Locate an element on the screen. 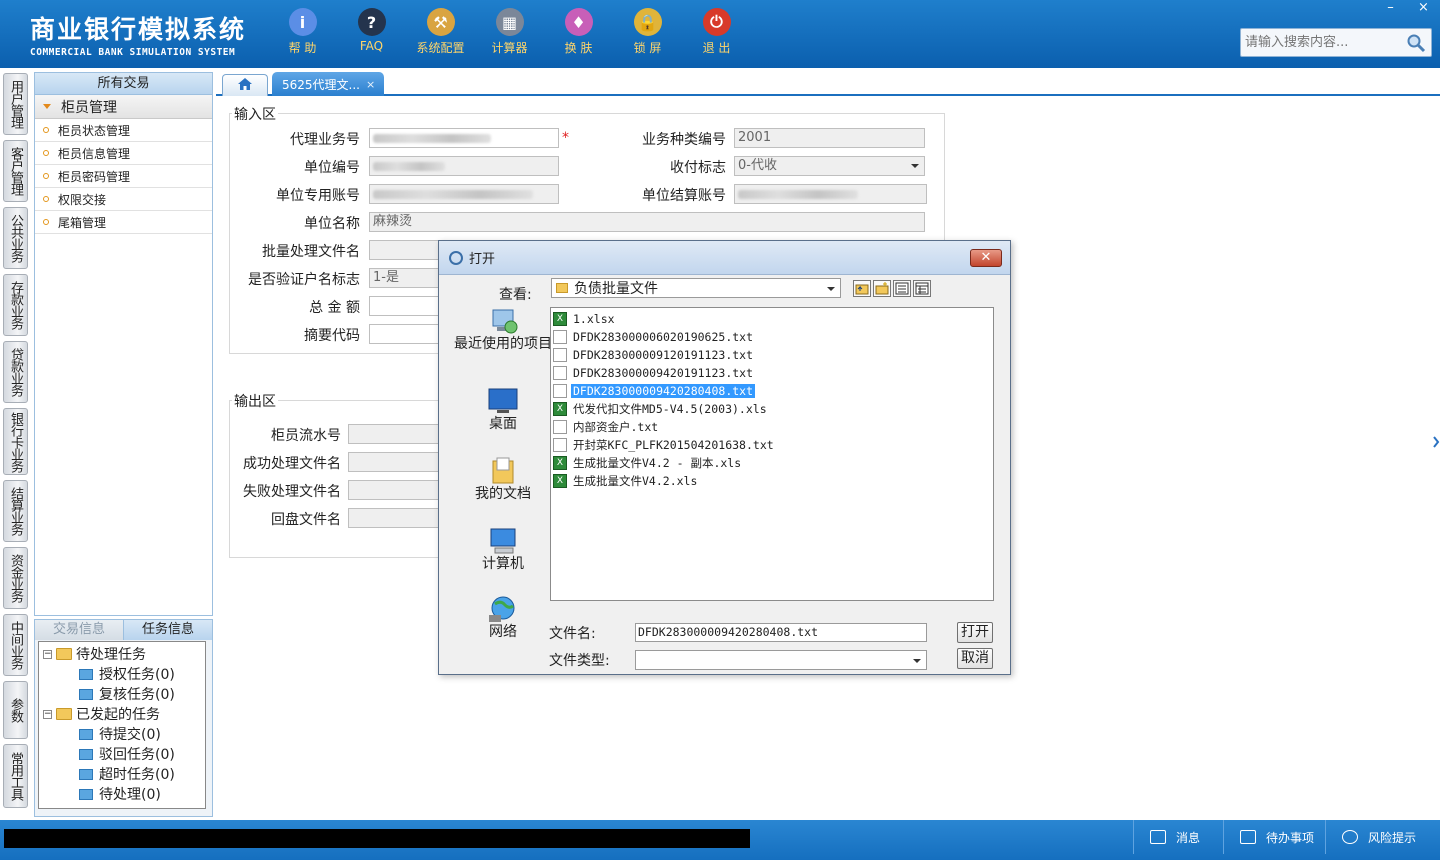  tab-home is located at coordinates (245, 85).